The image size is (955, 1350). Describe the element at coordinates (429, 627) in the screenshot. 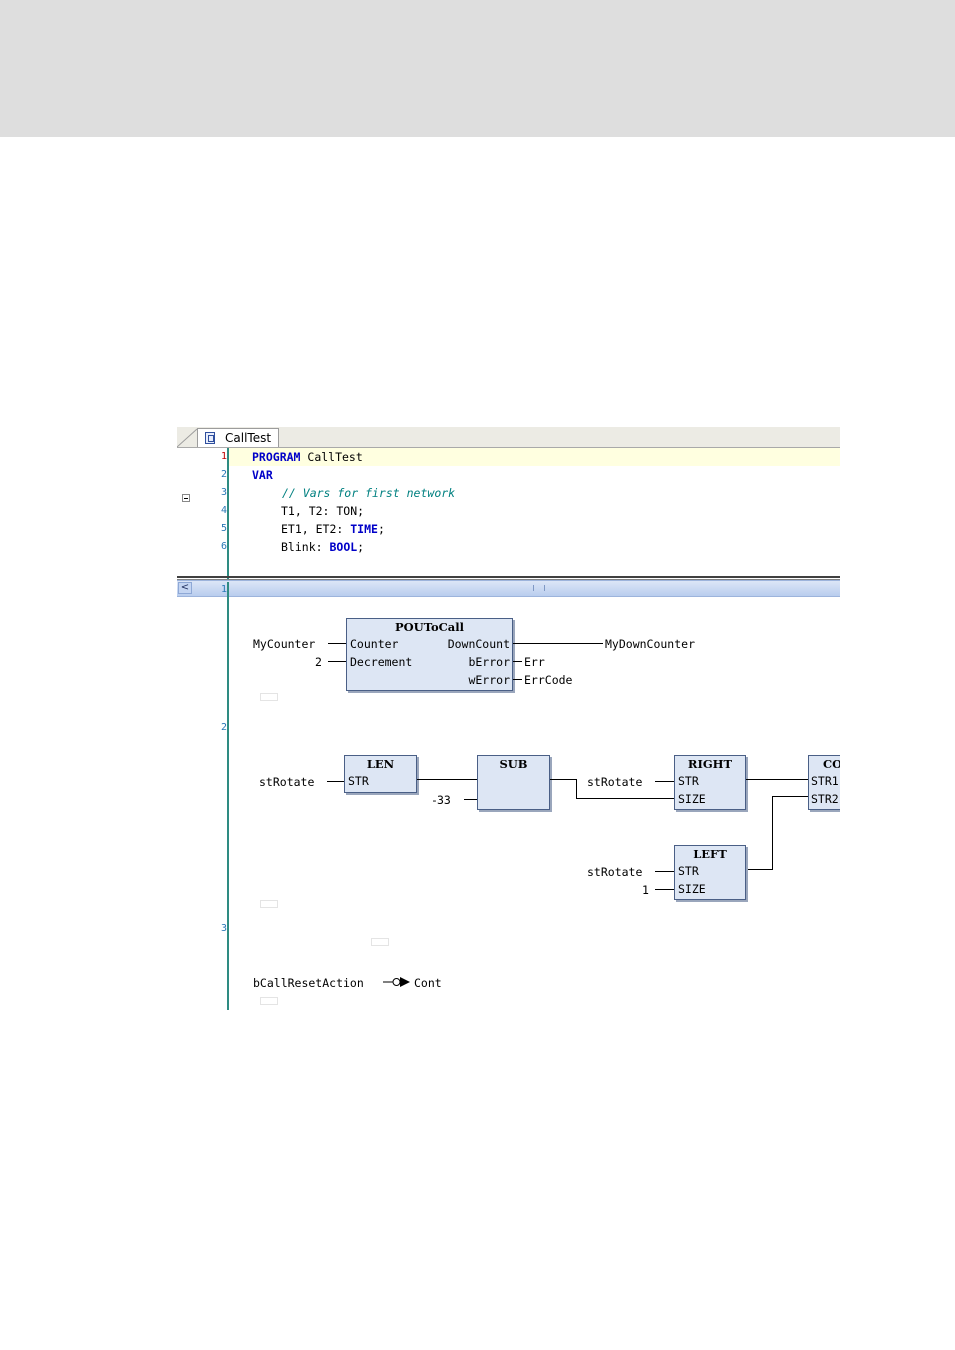

I see `block-title: POUToCall` at that location.